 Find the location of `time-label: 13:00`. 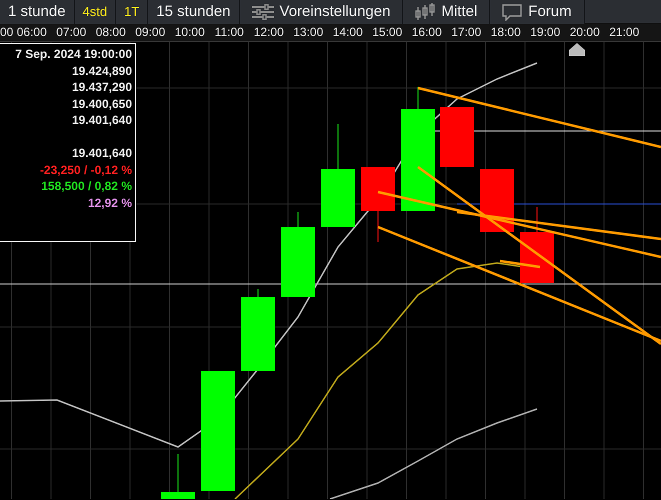

time-label: 13:00 is located at coordinates (308, 32).